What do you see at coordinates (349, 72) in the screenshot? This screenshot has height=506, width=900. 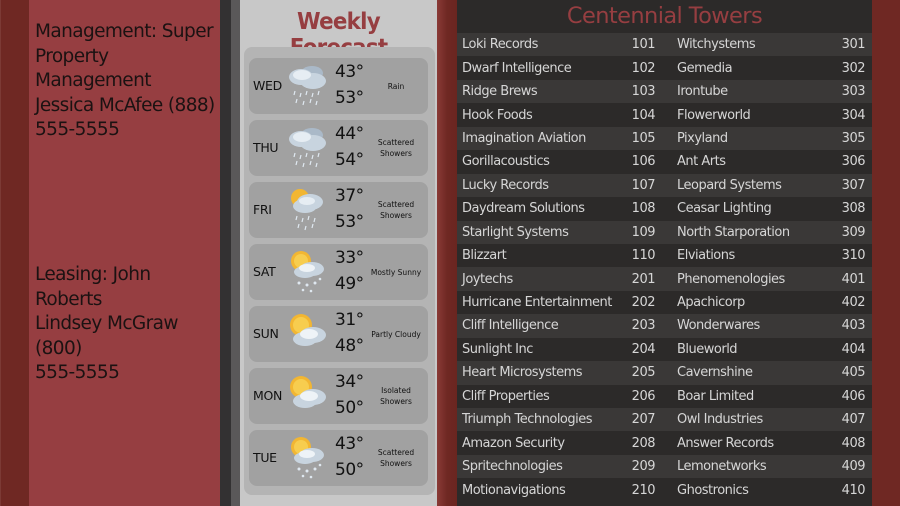 I see `high-temp: 43°` at bounding box center [349, 72].